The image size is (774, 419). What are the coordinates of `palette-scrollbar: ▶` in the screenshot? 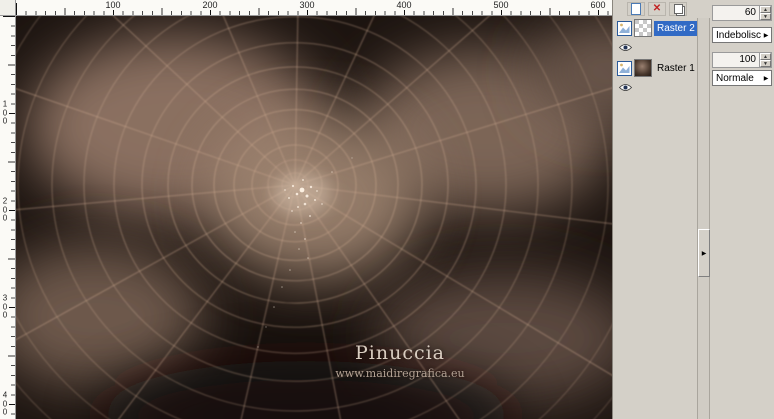 It's located at (703, 218).